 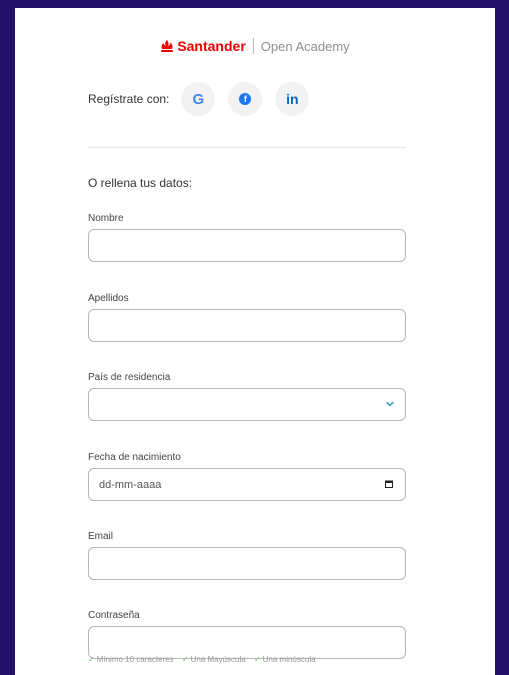 I want to click on facebook-icon: f, so click(x=245, y=99).